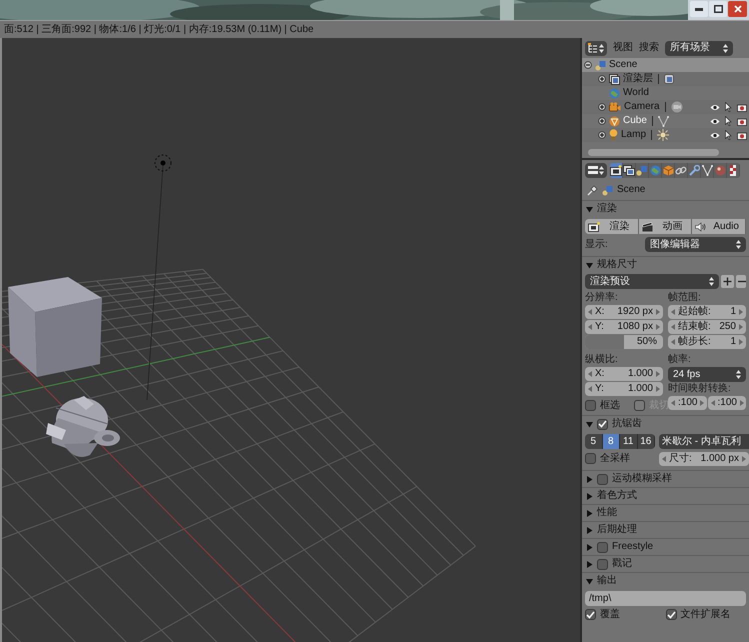 Image resolution: width=749 pixels, height=642 pixels. Describe the element at coordinates (665, 478) in the screenshot. I see `panel-header: 运动模糊采样` at that location.